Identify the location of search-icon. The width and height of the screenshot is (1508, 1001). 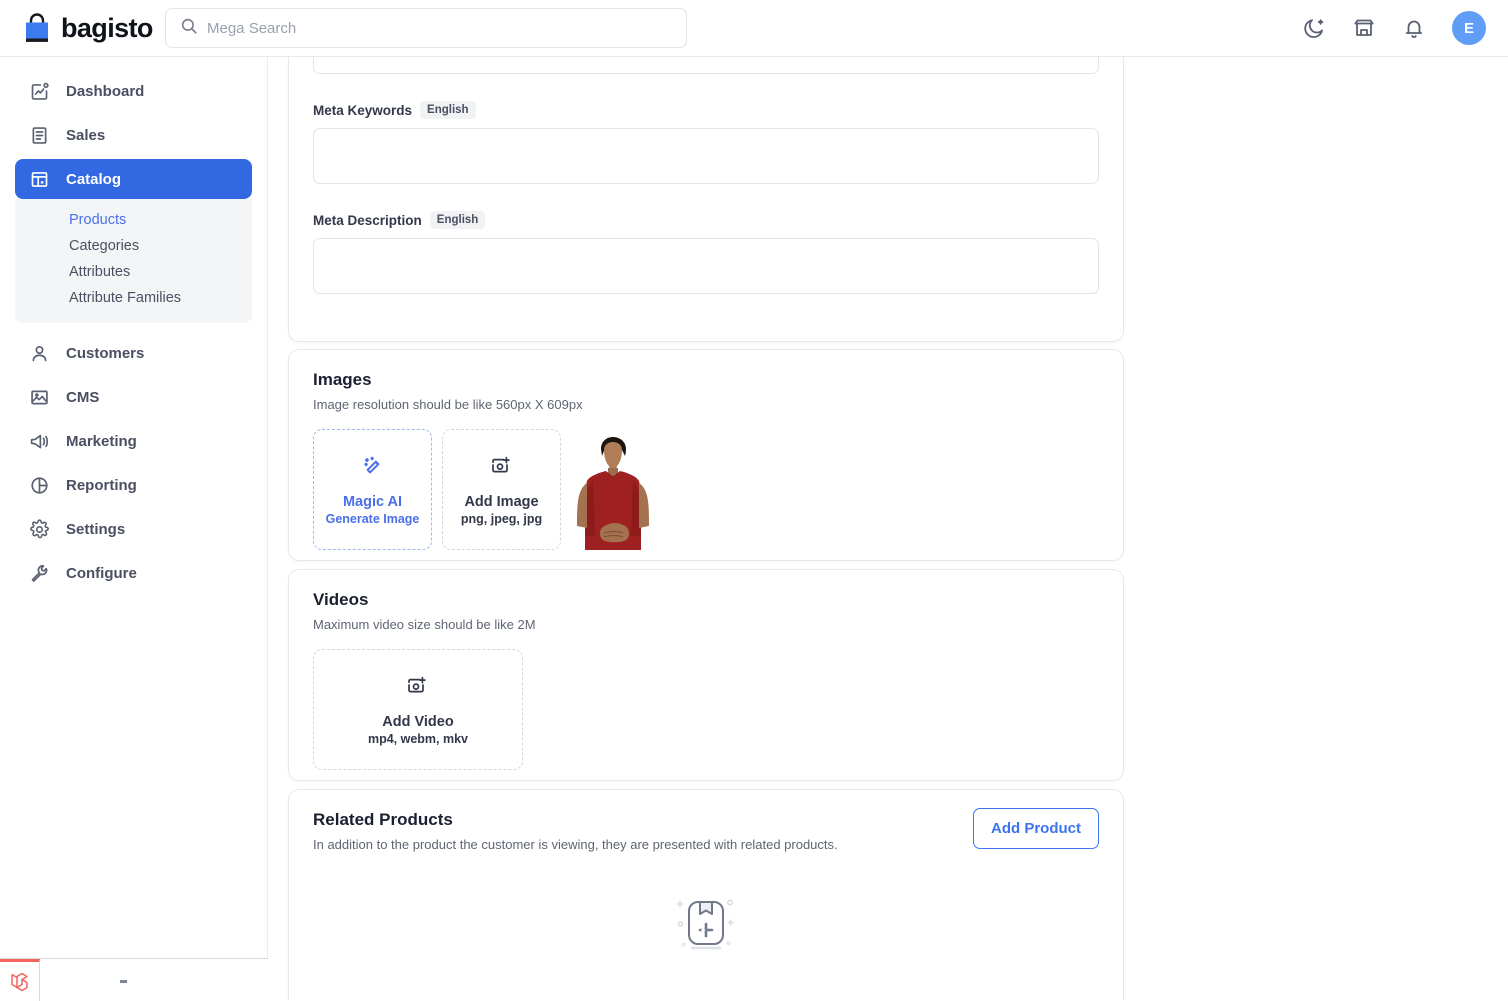
(189, 28).